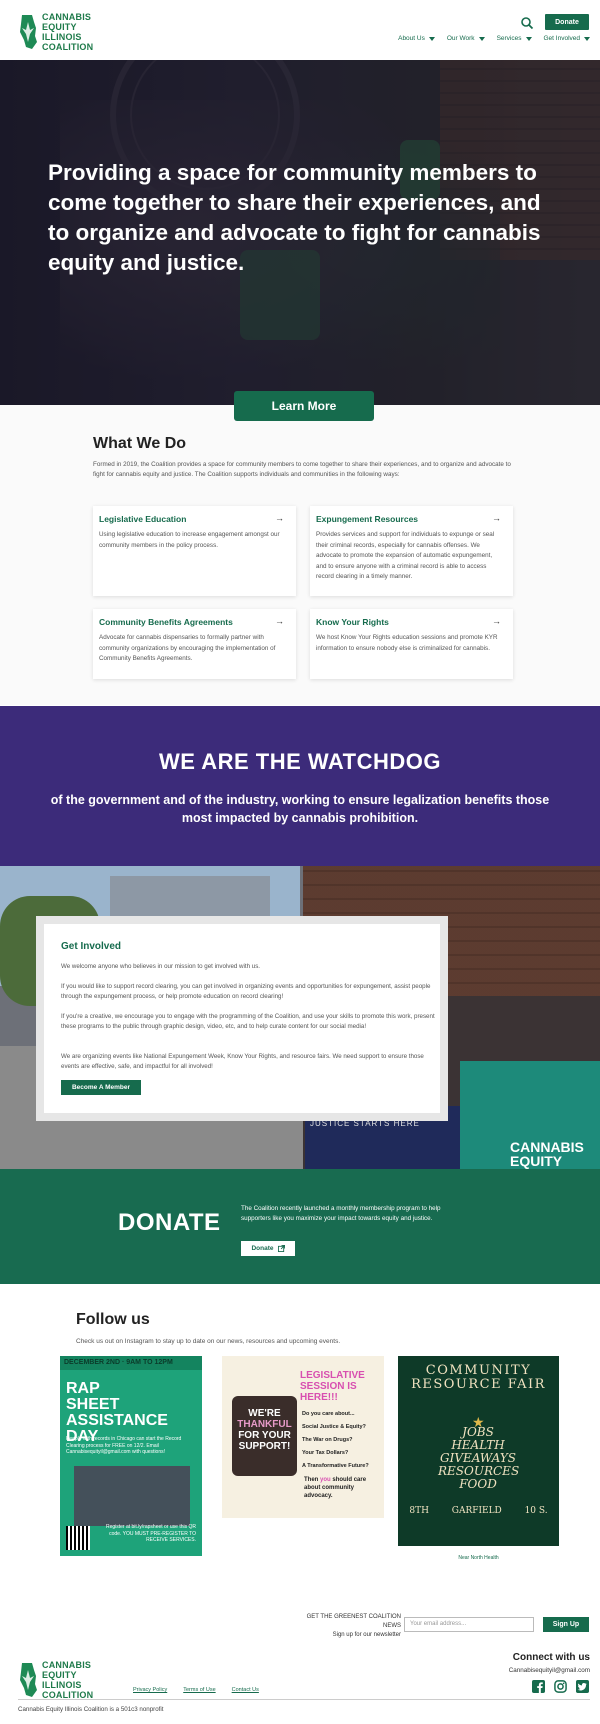 The image size is (600, 1724). Describe the element at coordinates (494, 38) in the screenshot. I see `main-nav: About Us Our Work Services Get Involved` at that location.